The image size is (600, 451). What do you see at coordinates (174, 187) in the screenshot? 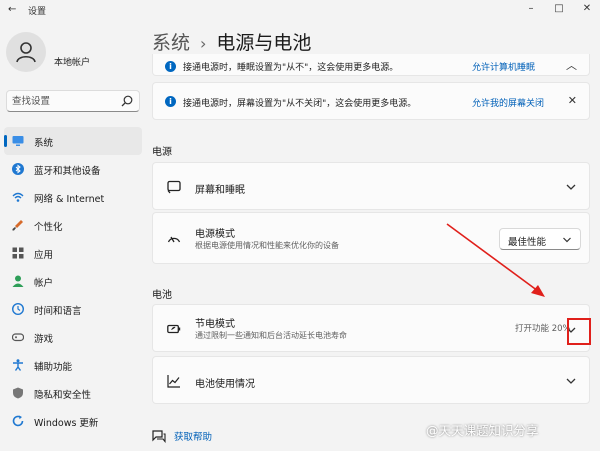
I see `screen-sleep-icon` at bounding box center [174, 187].